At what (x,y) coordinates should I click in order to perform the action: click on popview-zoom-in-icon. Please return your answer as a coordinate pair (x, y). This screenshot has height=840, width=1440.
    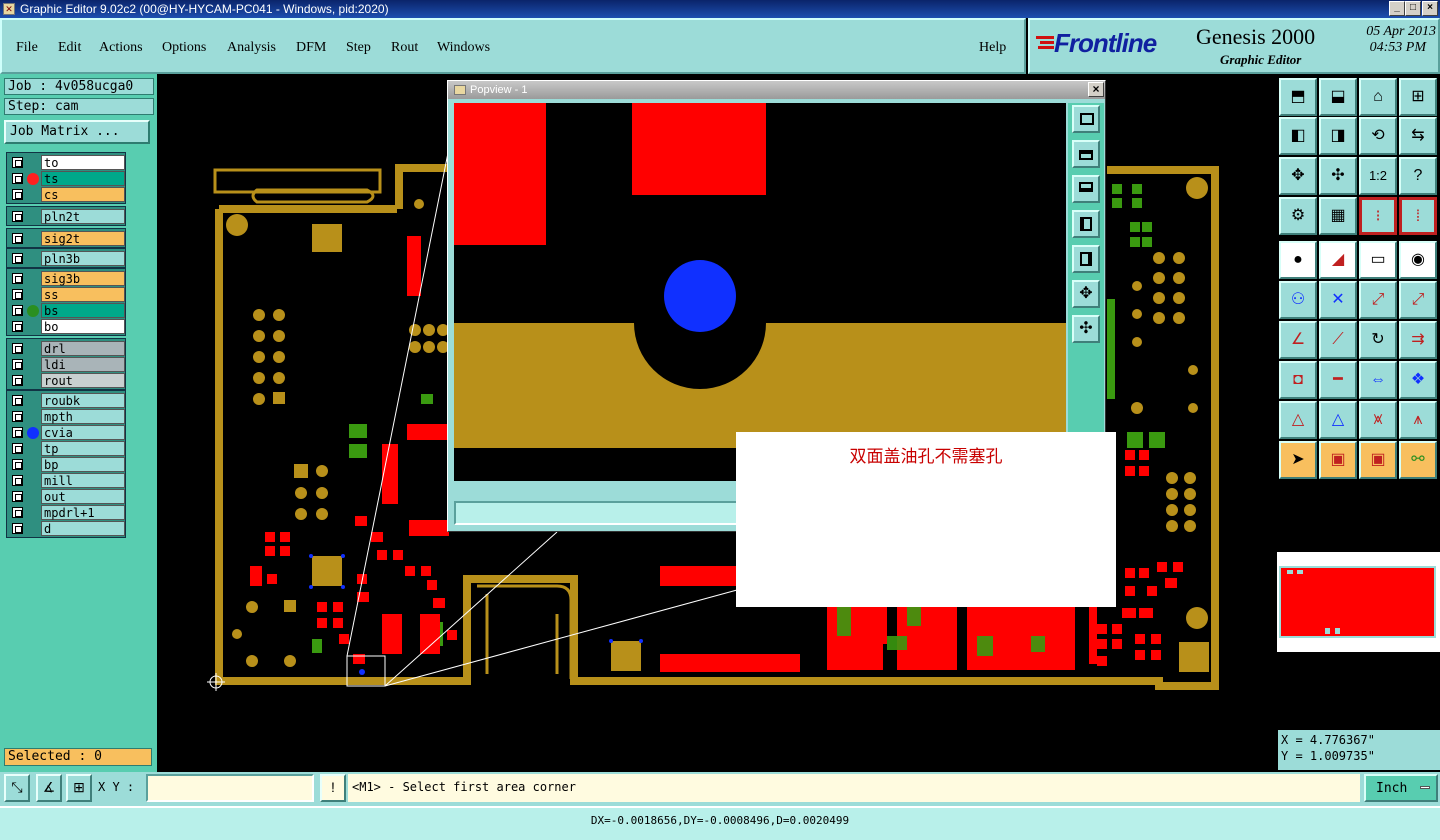
    Looking at the image, I should click on (1086, 119).